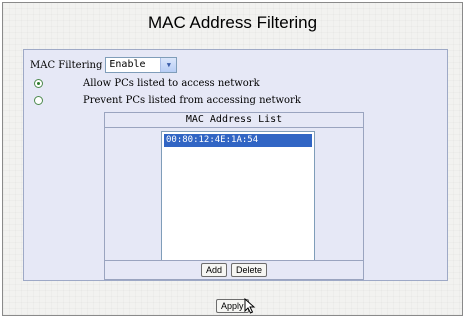  Describe the element at coordinates (104, 65) in the screenshot. I see `mac-filtering-row: MAC Filtering Enable ▼` at that location.